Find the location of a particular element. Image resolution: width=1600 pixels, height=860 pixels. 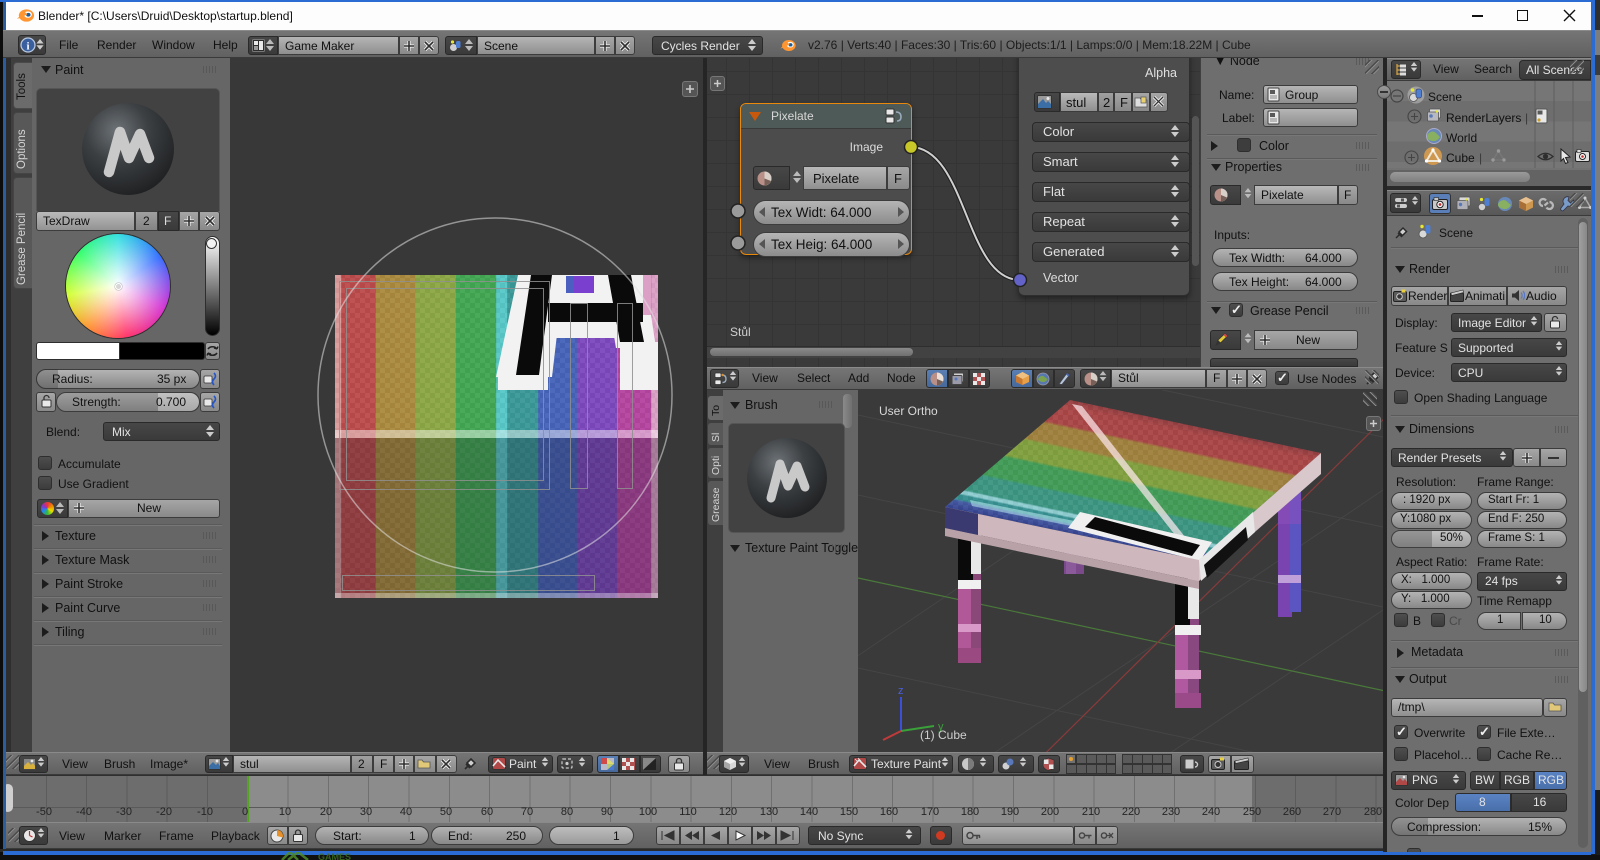

svg-text: z is located at coordinates (901, 691).